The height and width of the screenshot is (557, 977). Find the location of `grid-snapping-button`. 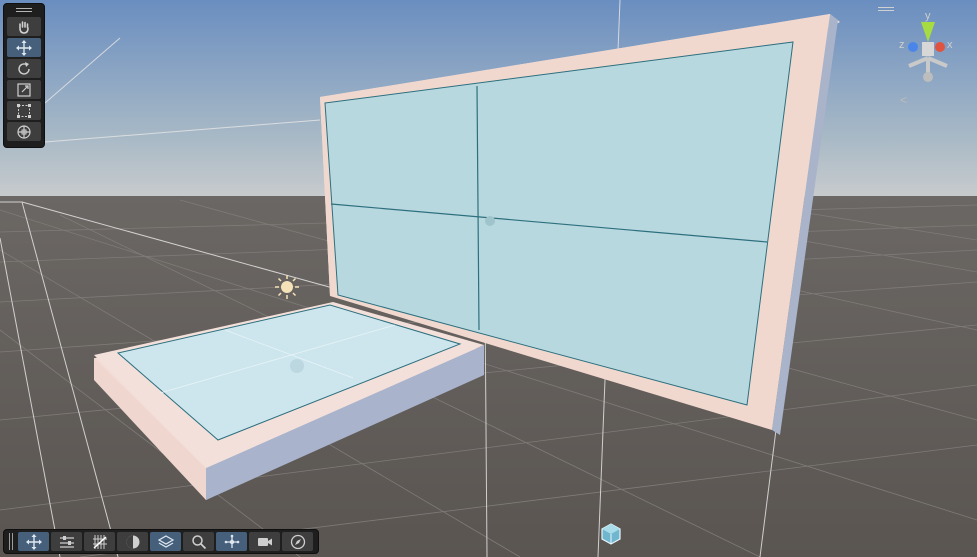

grid-snapping-button is located at coordinates (99, 541).